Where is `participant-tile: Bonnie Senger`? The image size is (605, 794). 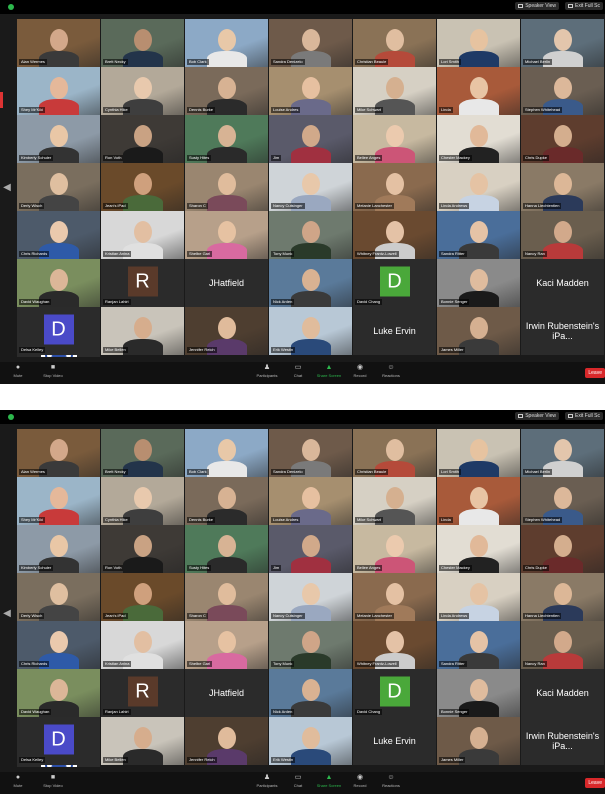
participant-tile: Bonnie Senger is located at coordinates (478, 283).